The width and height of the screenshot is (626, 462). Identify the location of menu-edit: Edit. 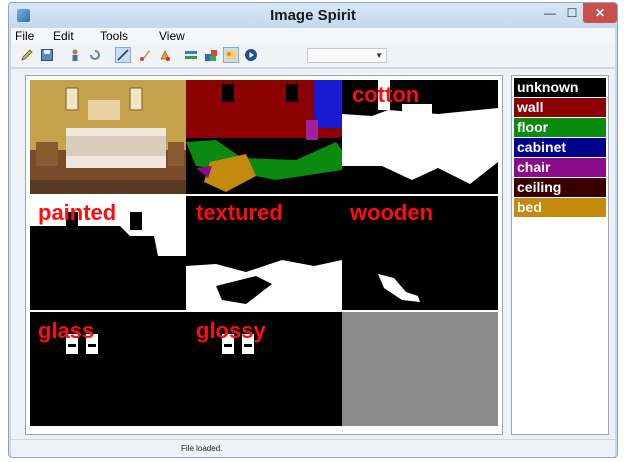
(63, 36).